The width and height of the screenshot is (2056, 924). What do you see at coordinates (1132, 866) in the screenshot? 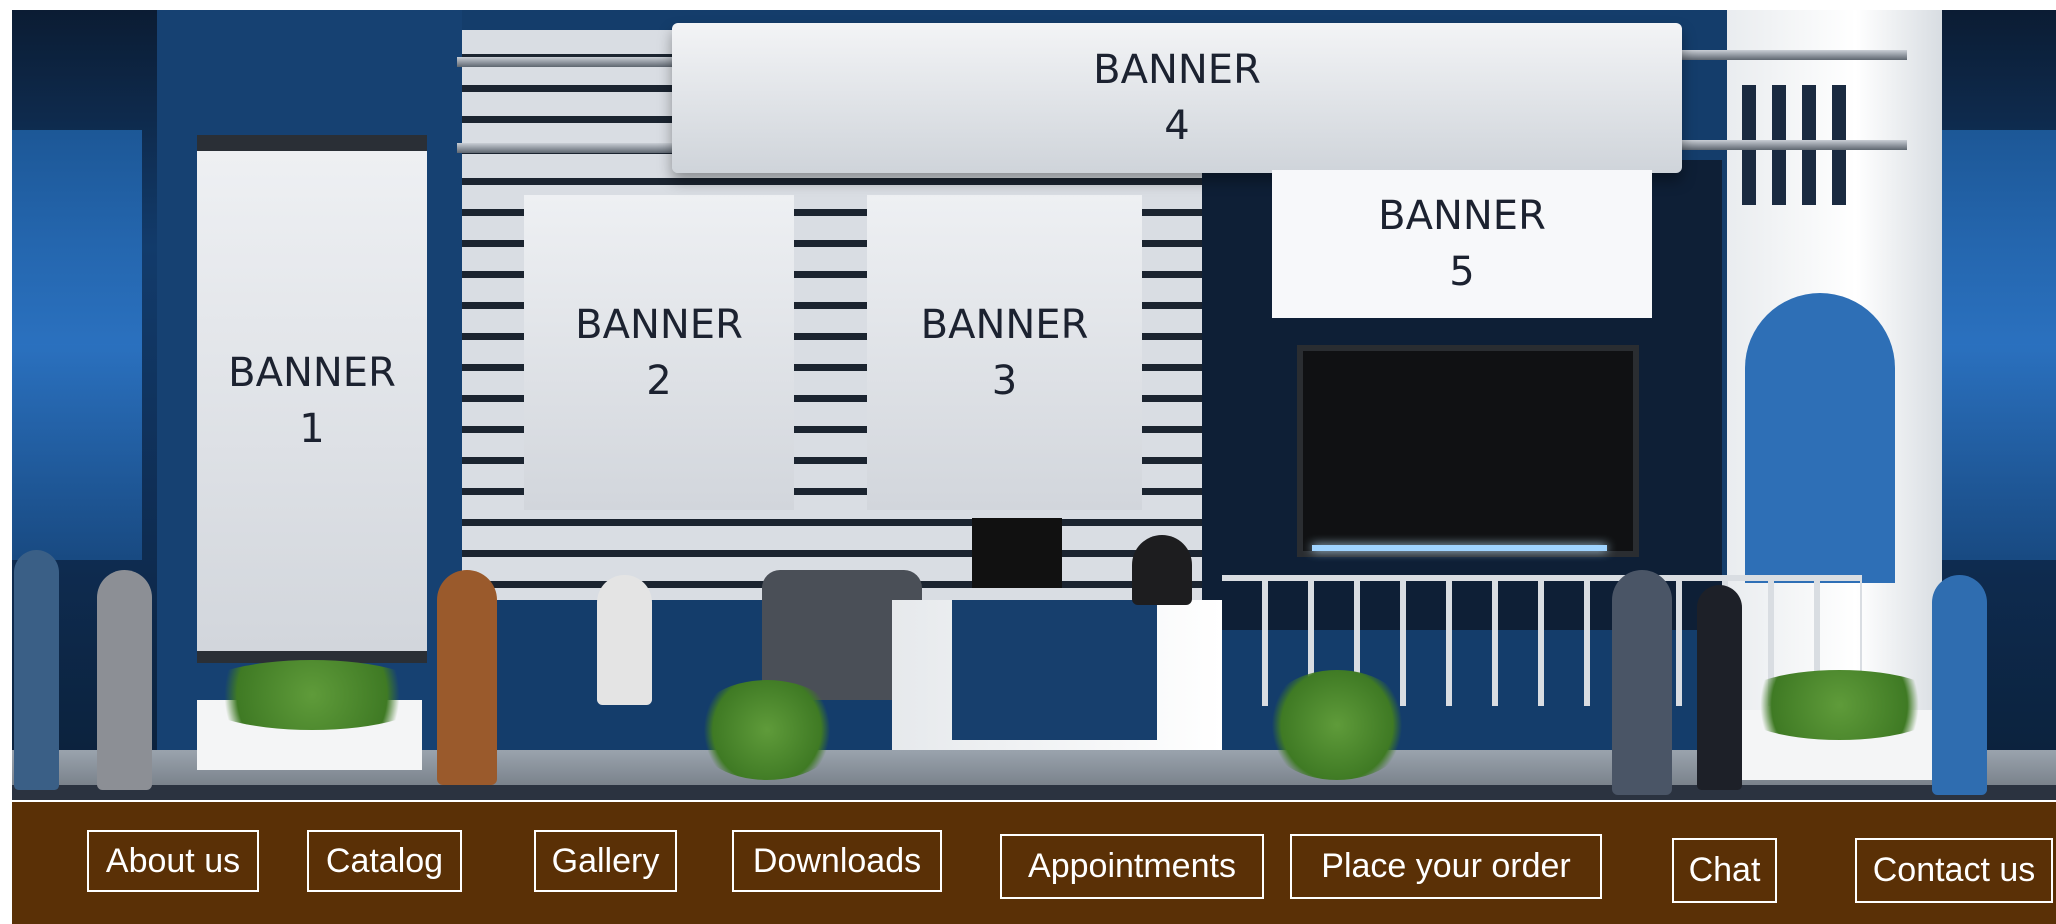
I see `appointments-button: Appointments` at bounding box center [1132, 866].